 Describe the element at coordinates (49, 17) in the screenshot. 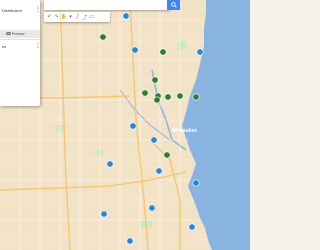

I see `undo-icon: ↶` at that location.